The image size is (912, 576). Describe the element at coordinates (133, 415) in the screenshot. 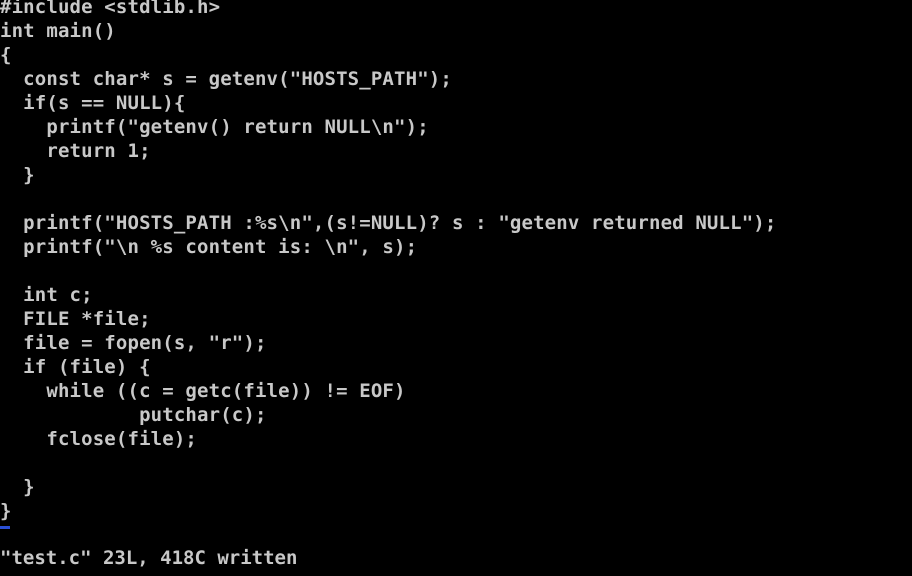

I see `code-line: putchar(c);` at that location.